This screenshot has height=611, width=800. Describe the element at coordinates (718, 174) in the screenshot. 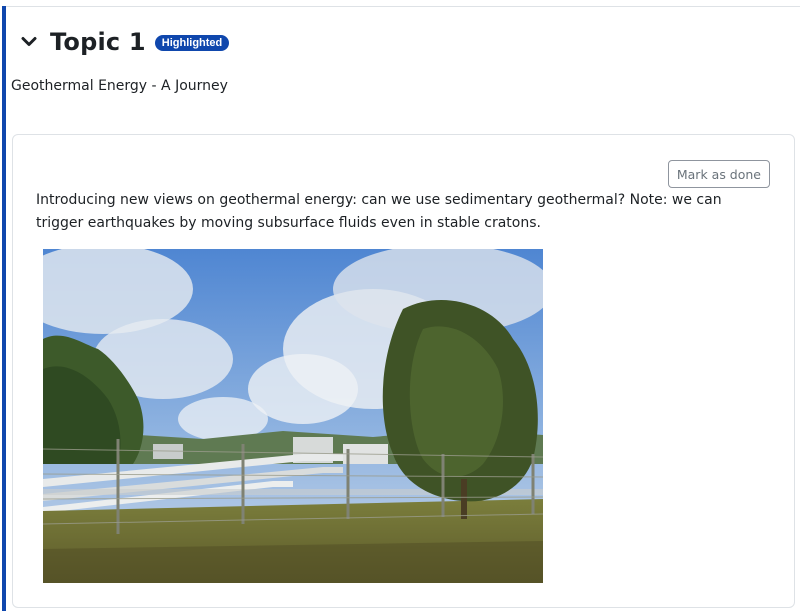

I see `mark-as-done-button: Mark as done` at that location.